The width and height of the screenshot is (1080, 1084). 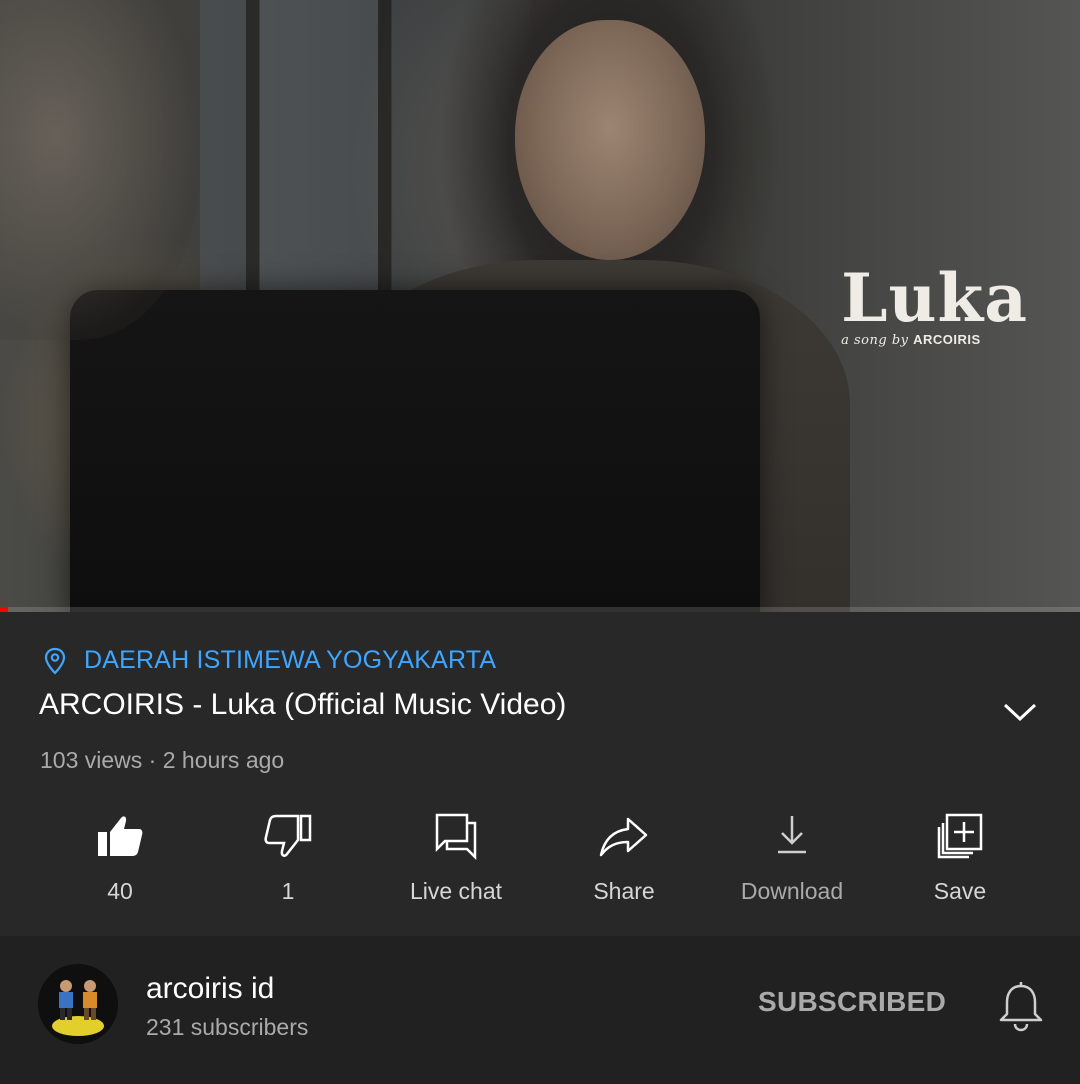 What do you see at coordinates (610, 140) in the screenshot?
I see `video-frame-person-face` at bounding box center [610, 140].